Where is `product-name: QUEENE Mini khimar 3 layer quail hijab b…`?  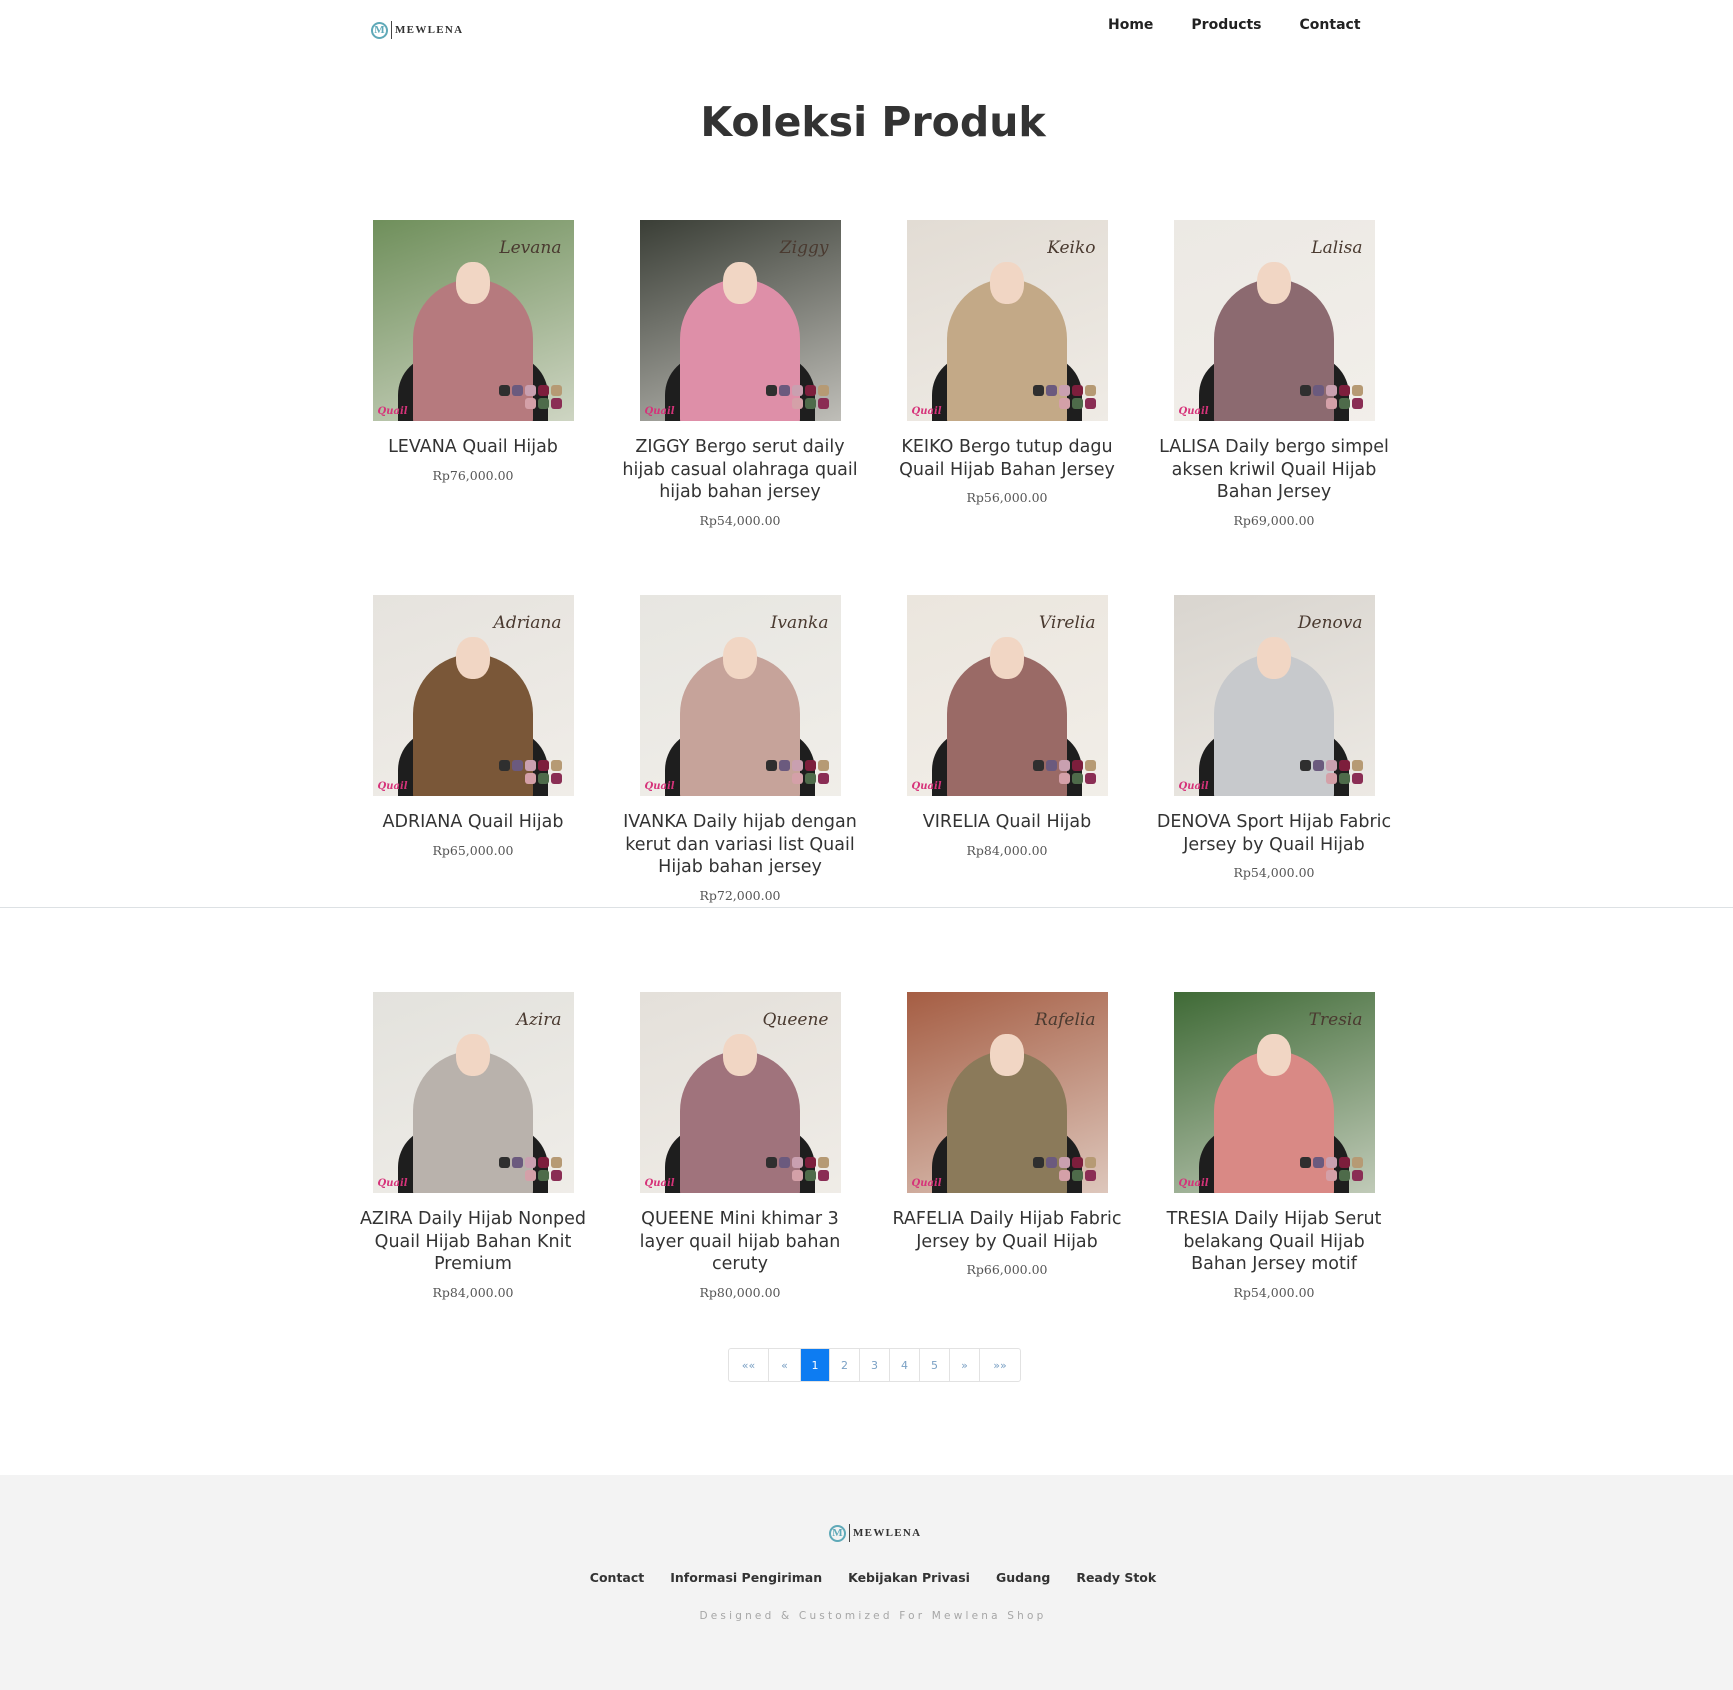 product-name: QUEENE Mini khimar 3 layer quail hijab b… is located at coordinates (740, 1242).